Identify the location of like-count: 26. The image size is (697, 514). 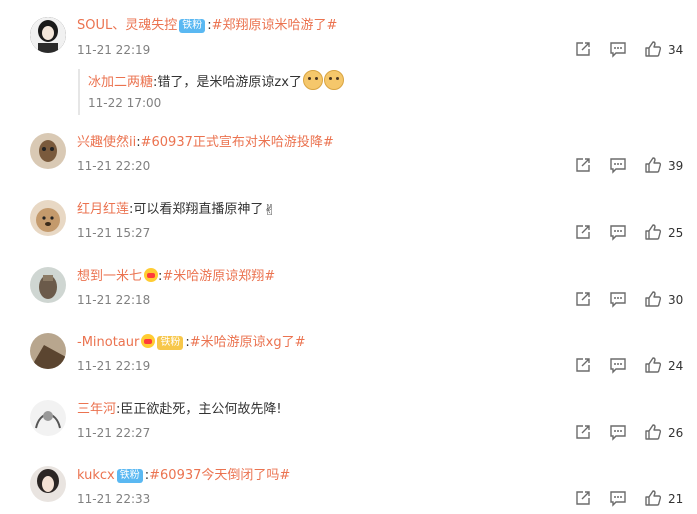
(676, 433).